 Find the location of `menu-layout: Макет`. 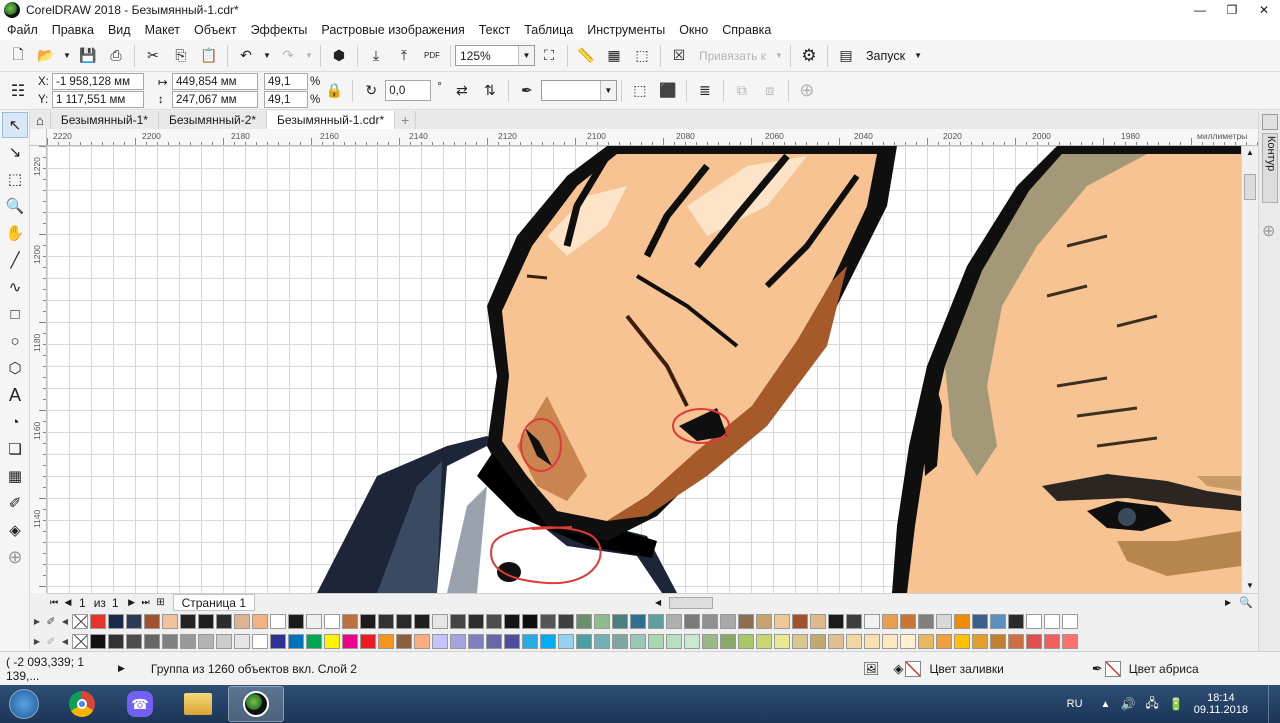

menu-layout: Макет is located at coordinates (164, 30).